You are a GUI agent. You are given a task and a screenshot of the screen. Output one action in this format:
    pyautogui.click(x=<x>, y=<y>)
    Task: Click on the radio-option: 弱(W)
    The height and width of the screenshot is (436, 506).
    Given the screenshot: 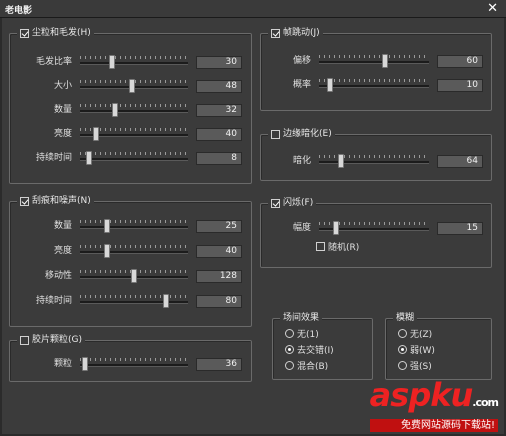 What is the action you would take?
    pyautogui.click(x=416, y=349)
    